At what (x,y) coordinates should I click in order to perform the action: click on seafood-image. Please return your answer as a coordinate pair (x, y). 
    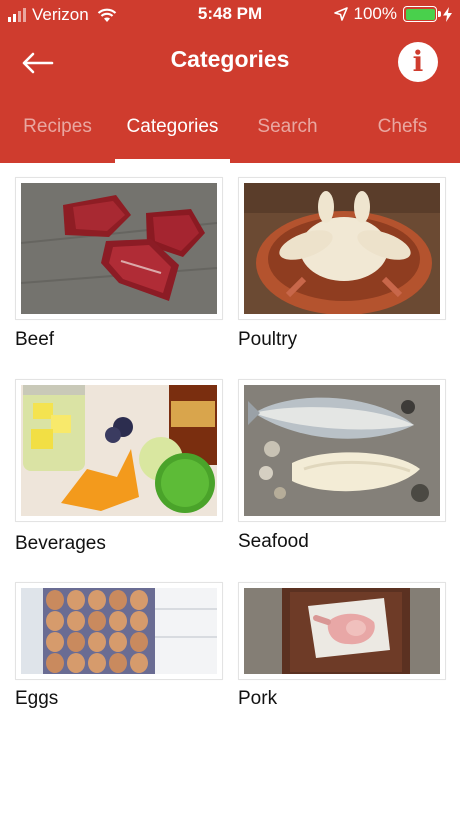
    Looking at the image, I should click on (342, 450).